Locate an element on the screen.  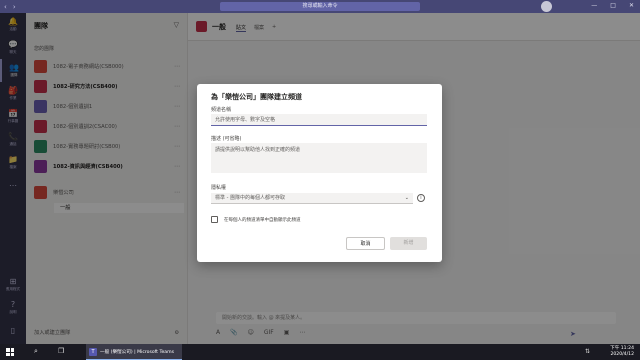
back-arrow-icon: ‹ is located at coordinates (5, 7).